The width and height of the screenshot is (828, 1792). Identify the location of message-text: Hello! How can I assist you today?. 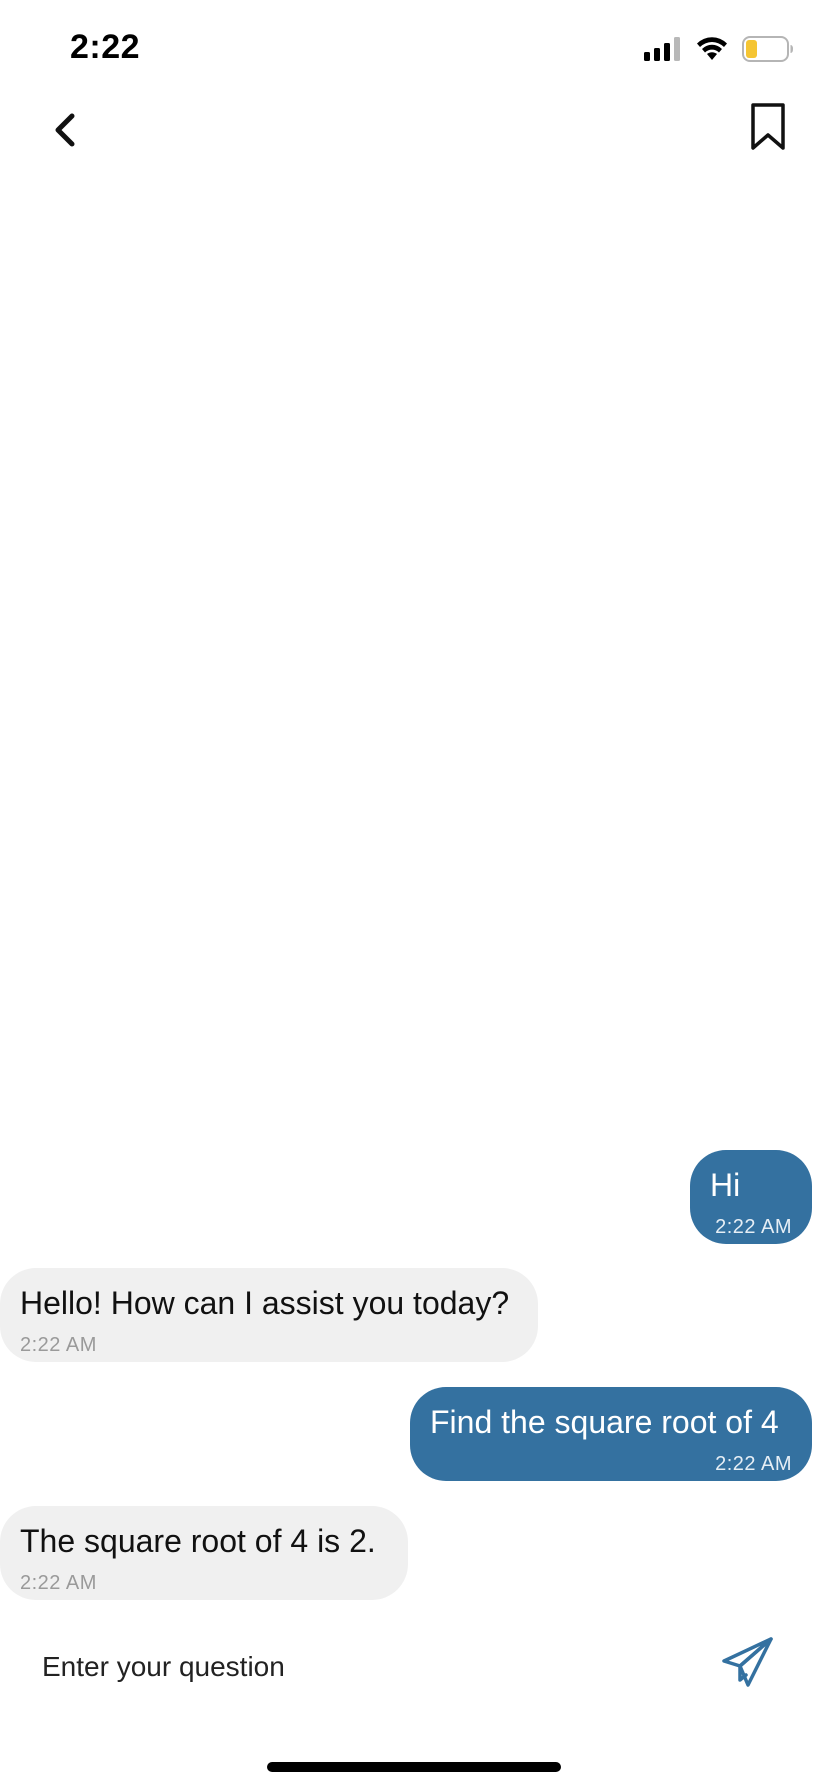
(265, 1303).